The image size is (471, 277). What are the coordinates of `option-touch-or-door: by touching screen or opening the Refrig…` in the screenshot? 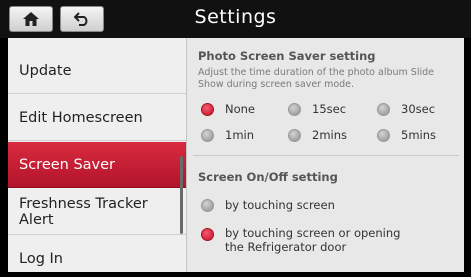 It's located at (303, 240).